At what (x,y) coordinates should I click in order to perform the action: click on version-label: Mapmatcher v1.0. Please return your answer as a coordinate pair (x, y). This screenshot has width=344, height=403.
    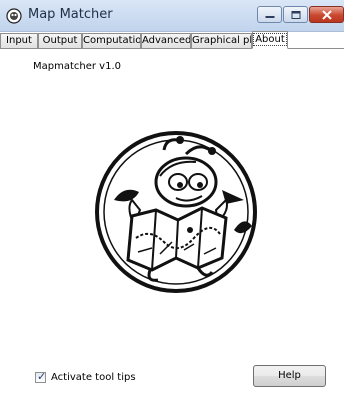
    Looking at the image, I should click on (77, 66).